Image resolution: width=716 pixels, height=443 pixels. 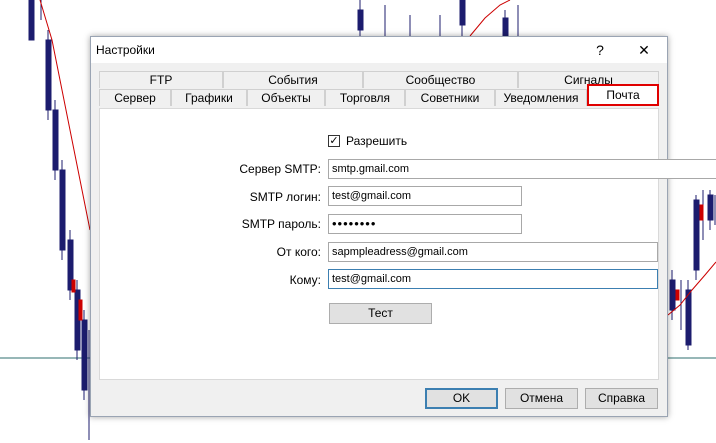 What do you see at coordinates (623, 95) in the screenshot?
I see `tab-mail: Почта` at bounding box center [623, 95].